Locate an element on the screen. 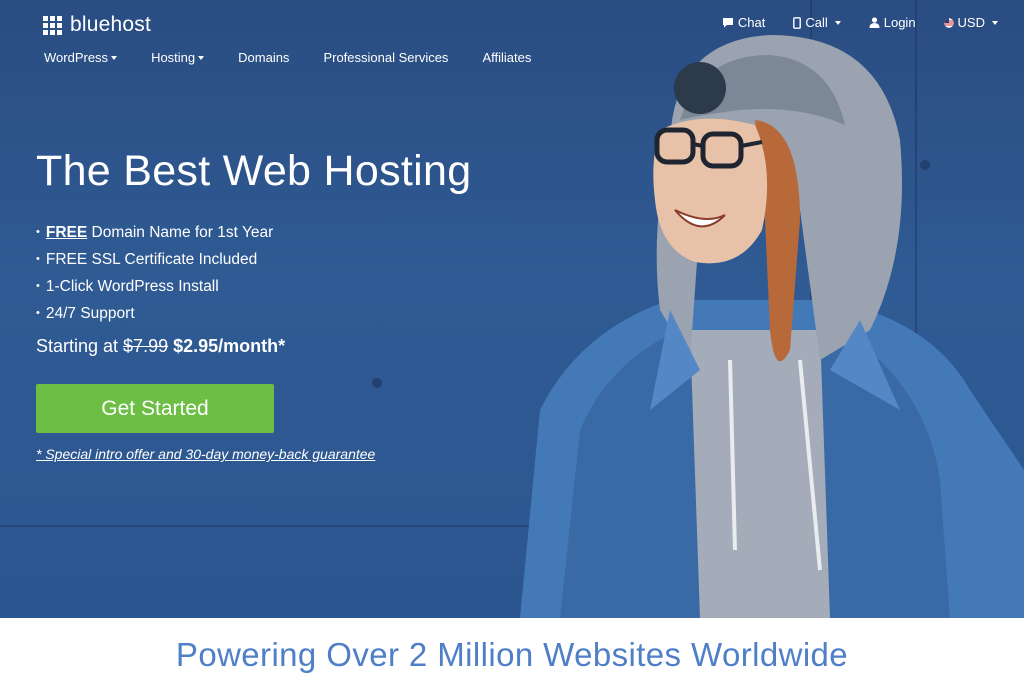 The height and width of the screenshot is (692, 1024). utility-currency-label: USD is located at coordinates (971, 22).